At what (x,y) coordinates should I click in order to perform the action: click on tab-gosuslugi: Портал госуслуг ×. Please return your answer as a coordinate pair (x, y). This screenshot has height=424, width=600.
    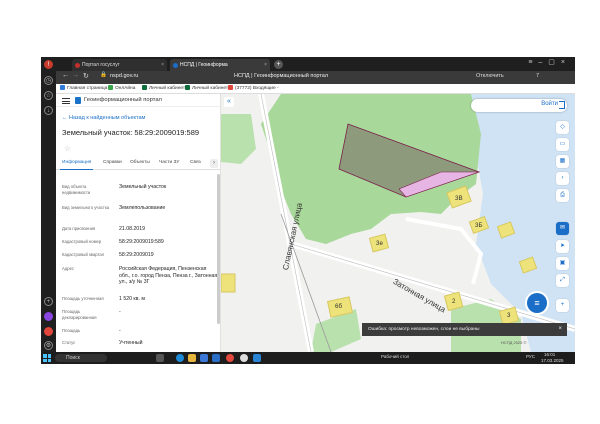
    Looking at the image, I should click on (119, 65).